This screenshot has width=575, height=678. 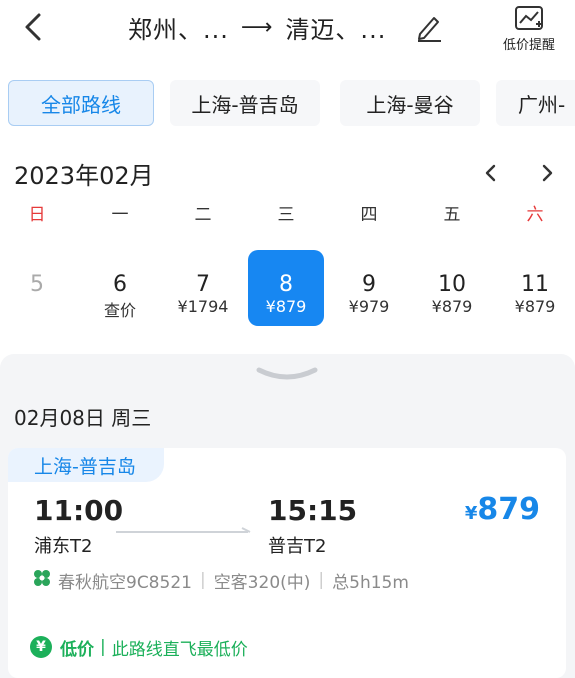 I want to click on airline-flight: 春秋航空9C8521, so click(x=125, y=582).